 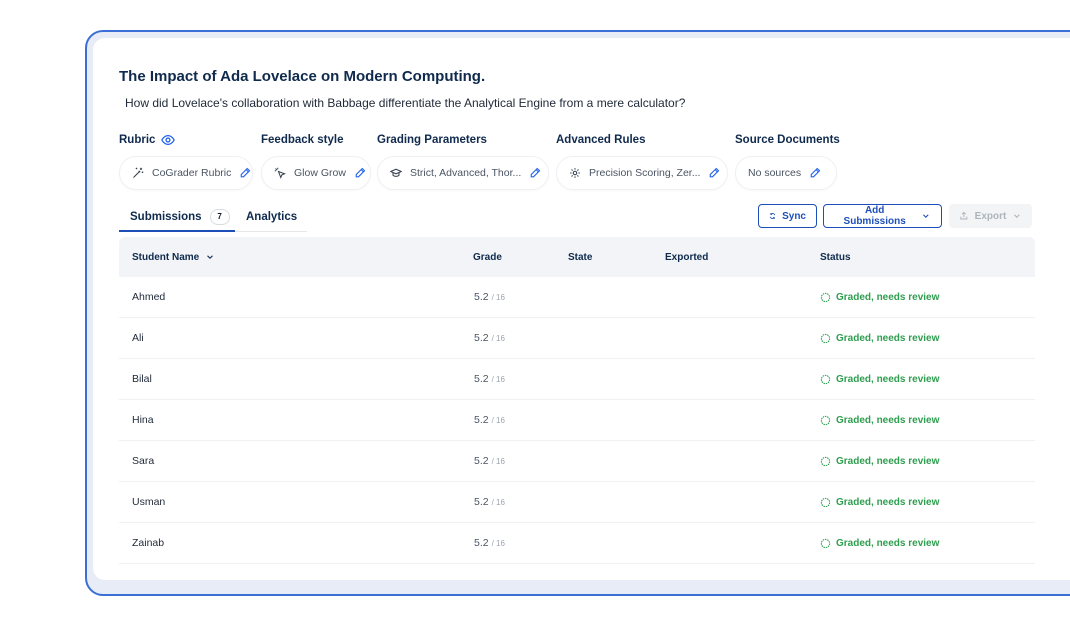 I want to click on sync-button: Sync, so click(x=787, y=216).